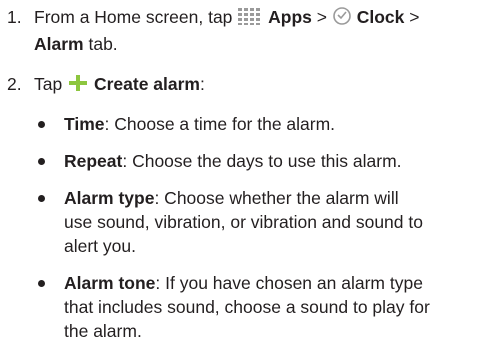  I want to click on step-prefix: From a Home screen, tap, so click(136, 17).